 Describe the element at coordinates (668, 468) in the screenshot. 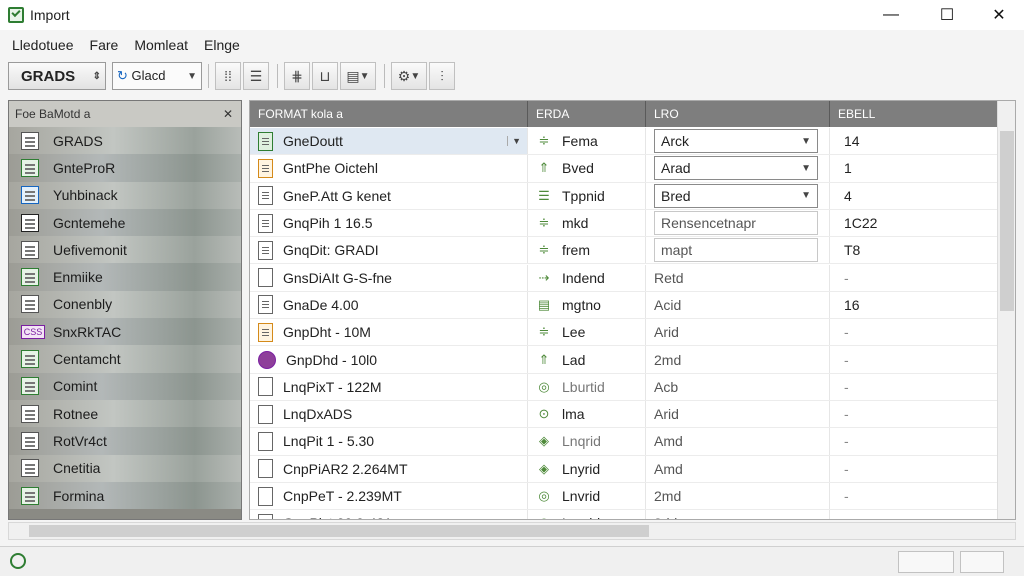

I see `status-label: Amd` at that location.